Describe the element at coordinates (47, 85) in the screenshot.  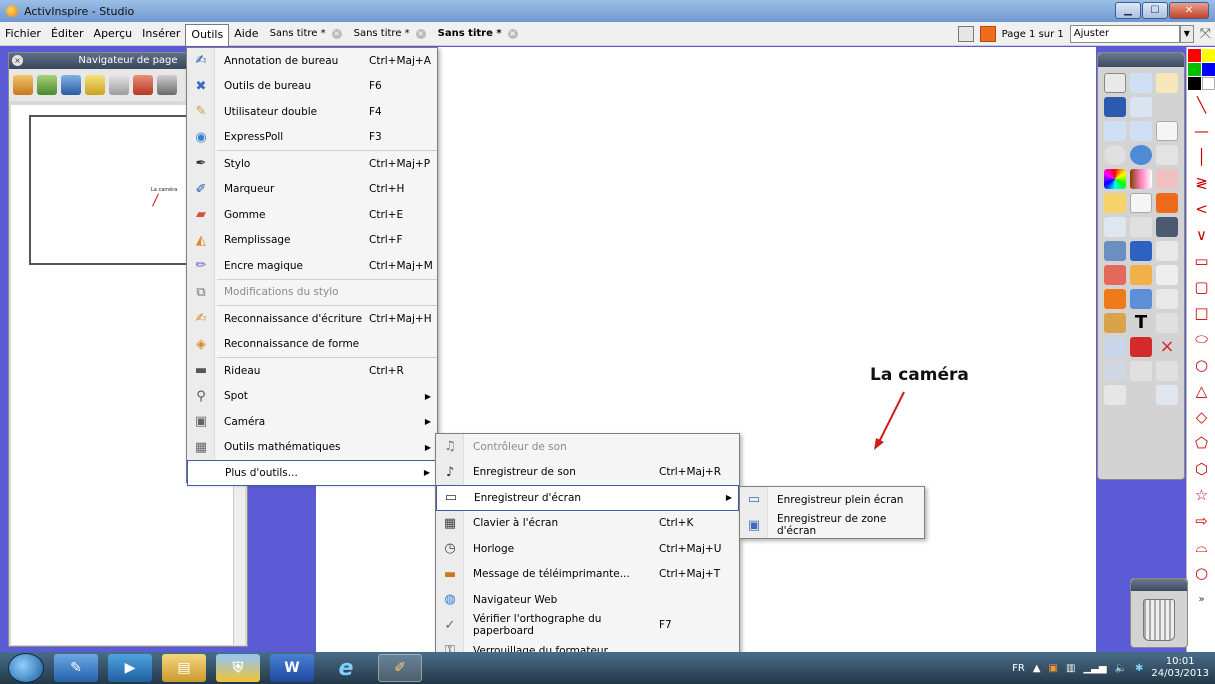
I see `resource-library-icon` at that location.